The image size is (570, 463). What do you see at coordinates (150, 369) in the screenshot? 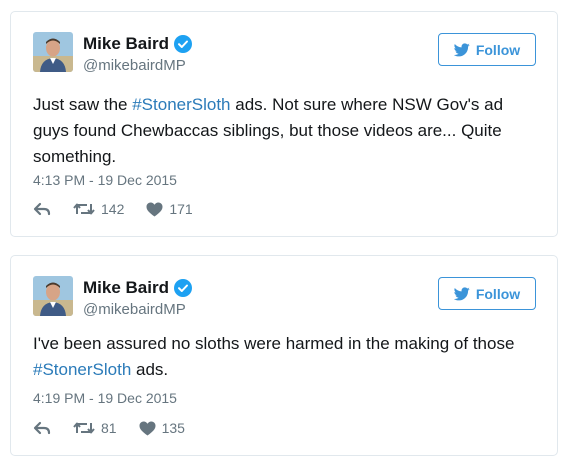
I see `tweet-text-after: ads.` at bounding box center [150, 369].